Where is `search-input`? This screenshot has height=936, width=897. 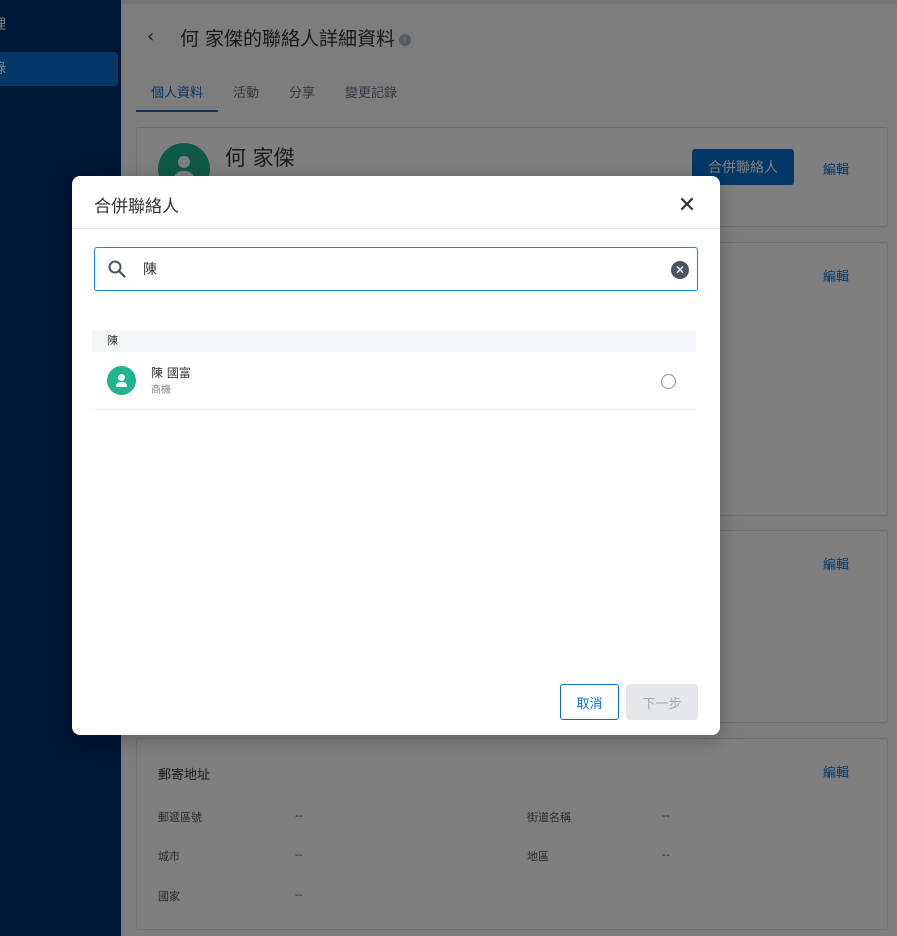 search-input is located at coordinates (393, 269).